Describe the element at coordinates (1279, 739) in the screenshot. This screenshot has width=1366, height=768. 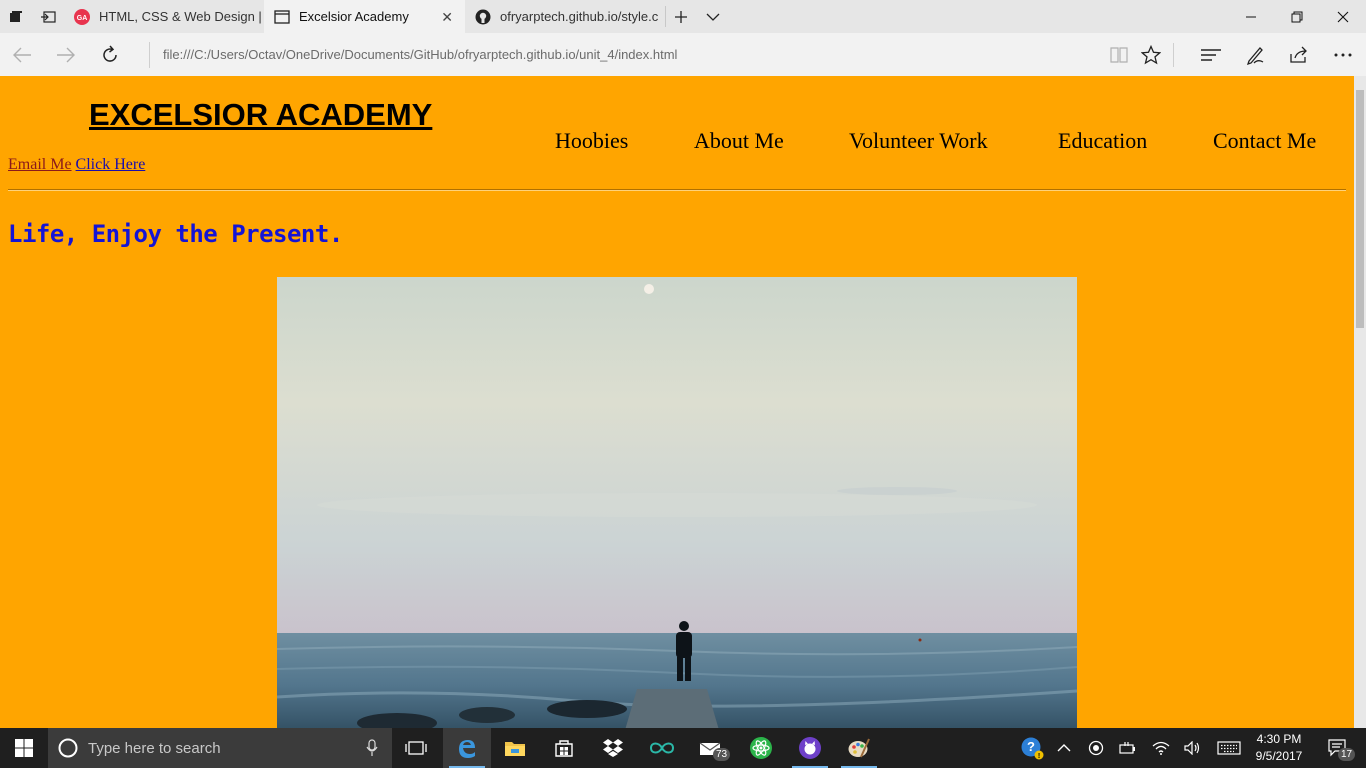
I see `clock-time: 4:30 PM` at that location.